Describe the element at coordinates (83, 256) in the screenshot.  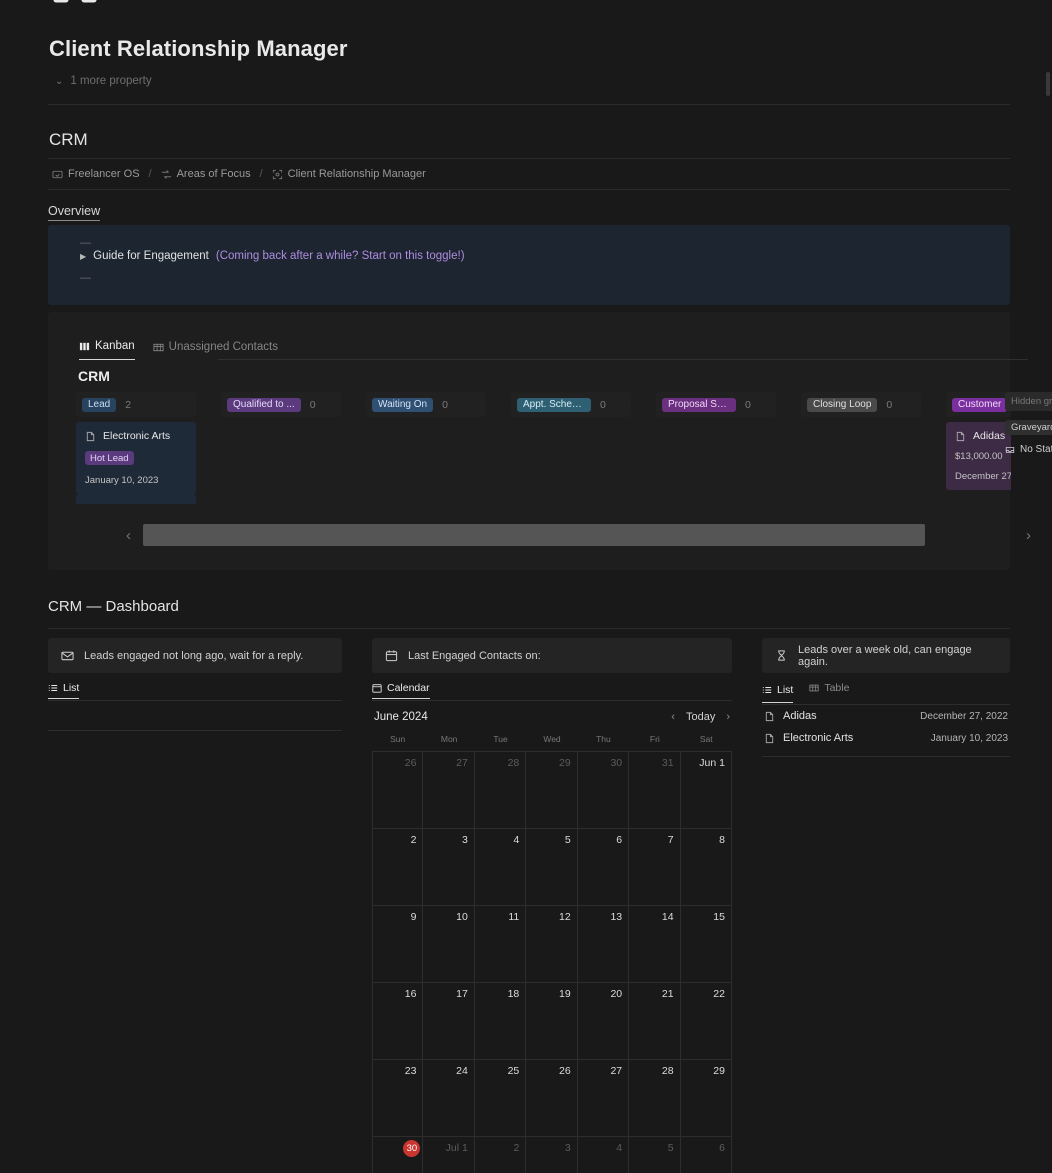
I see `triangle-right-icon: ▶` at that location.